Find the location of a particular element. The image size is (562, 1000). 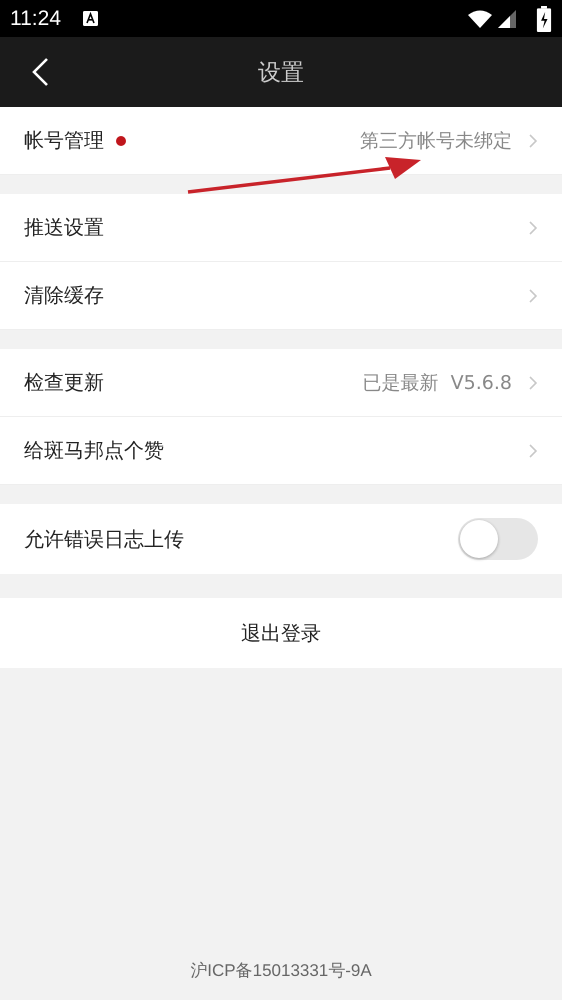

logout-button: 退出登录 is located at coordinates (281, 633).